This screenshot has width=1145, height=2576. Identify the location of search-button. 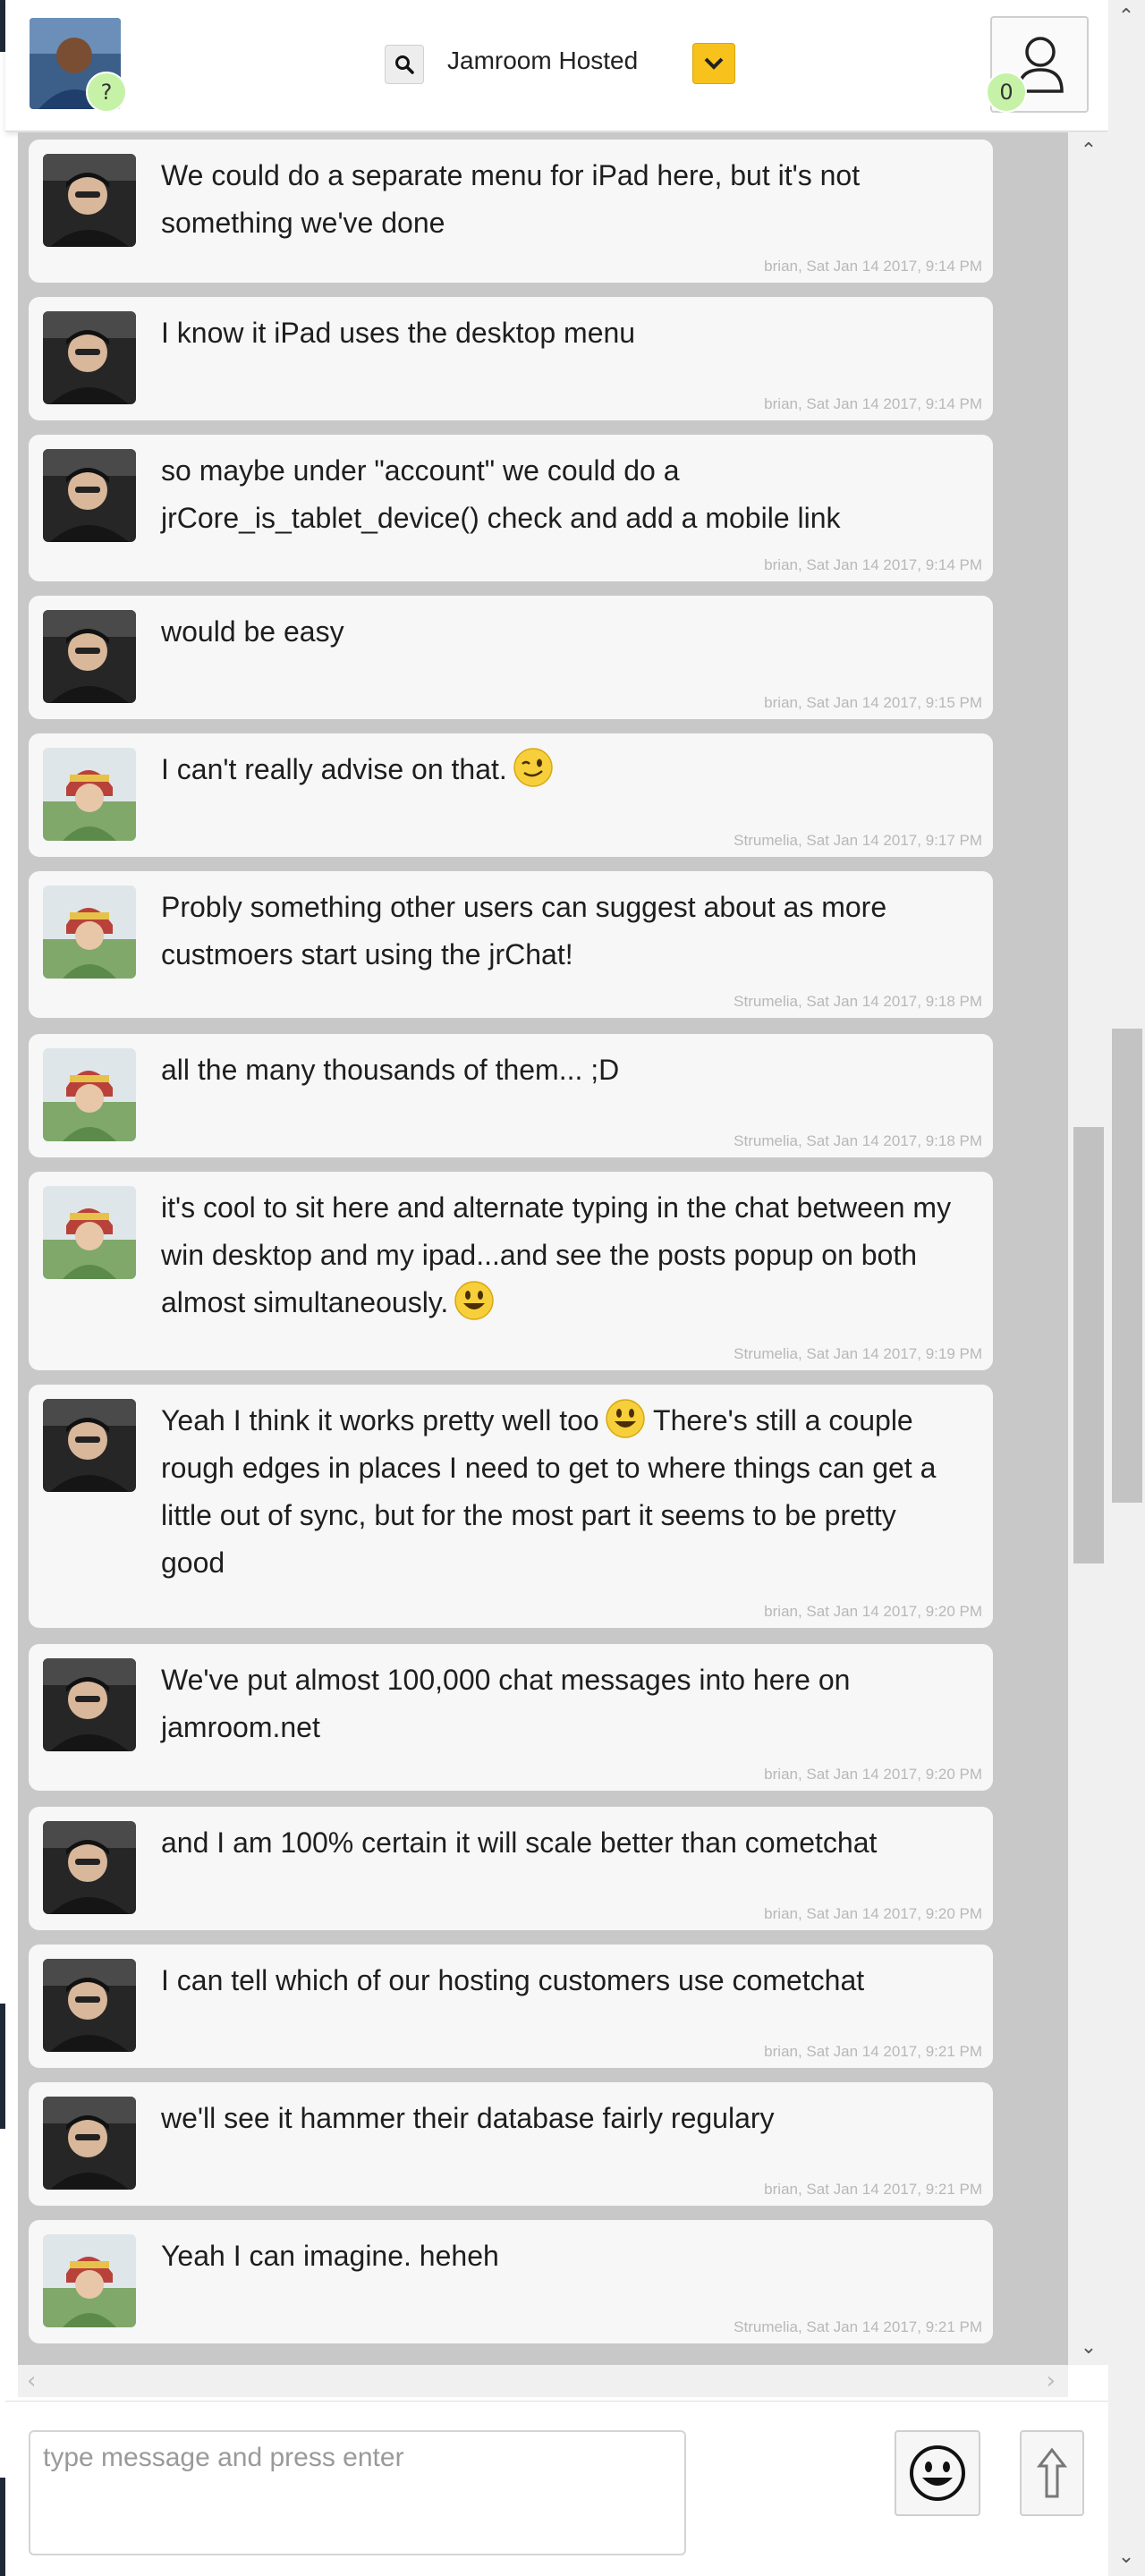
(404, 64).